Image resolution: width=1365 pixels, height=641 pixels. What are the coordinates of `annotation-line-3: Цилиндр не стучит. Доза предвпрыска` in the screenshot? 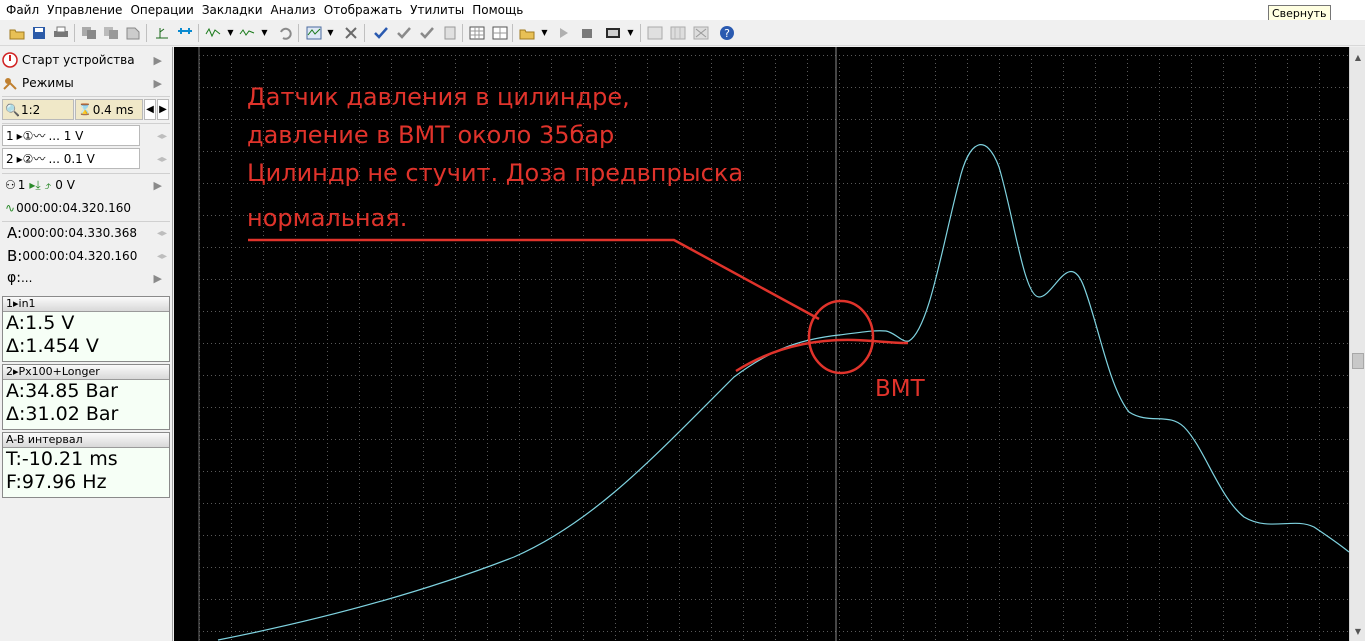 It's located at (495, 173).